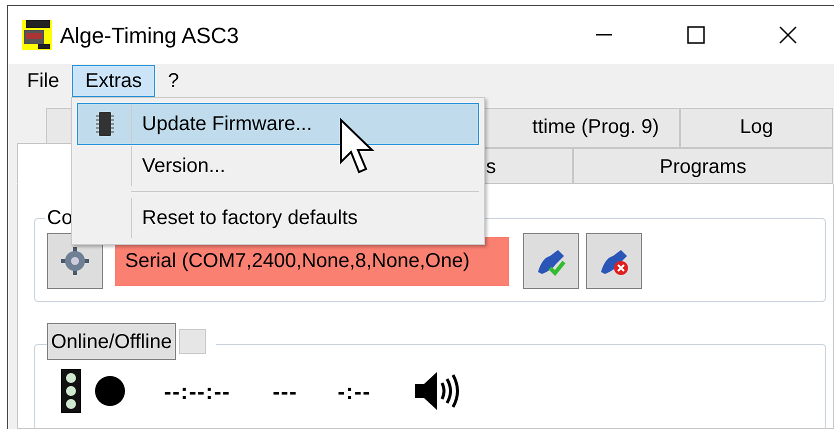 This screenshot has width=834, height=429. What do you see at coordinates (75, 261) in the screenshot?
I see `gear-icon` at bounding box center [75, 261].